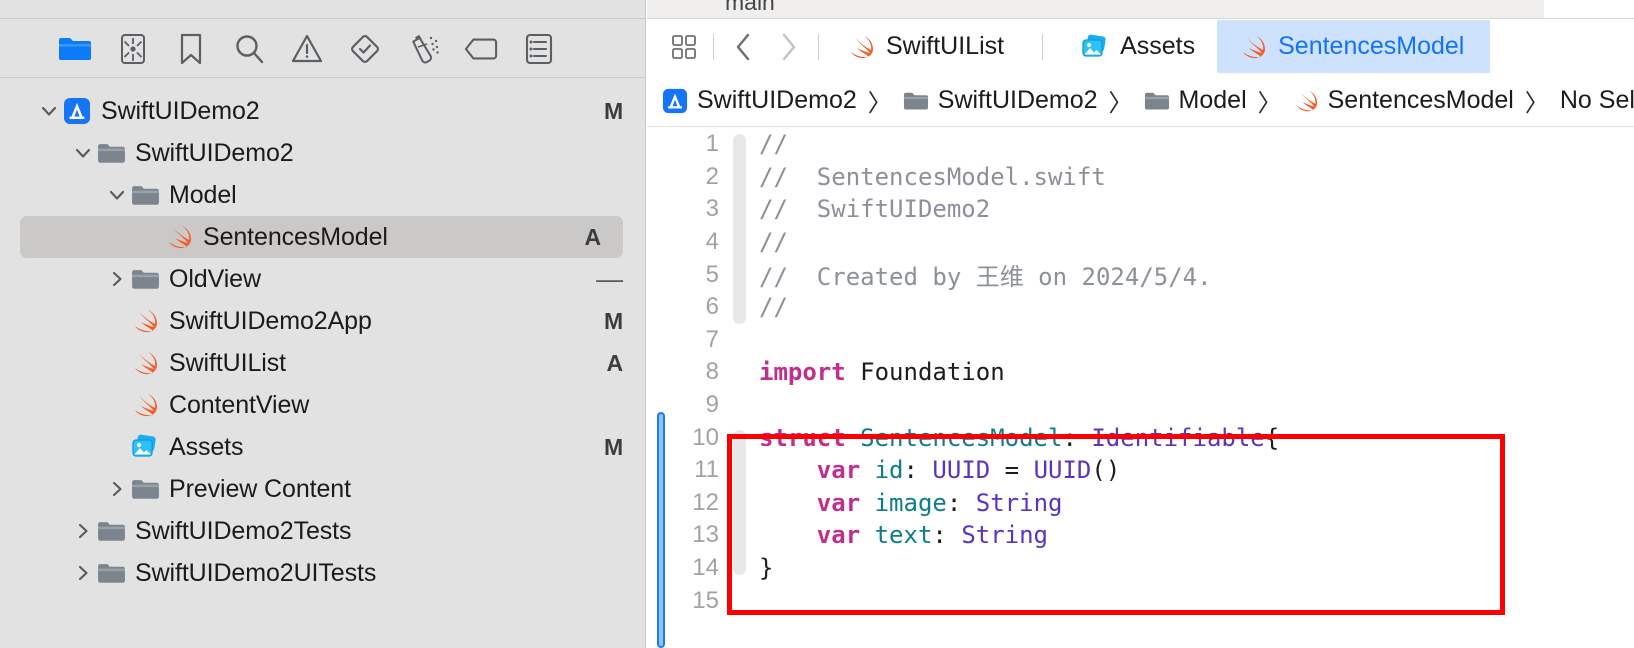 Image resolution: width=1634 pixels, height=648 pixels. What do you see at coordinates (322, 153) in the screenshot?
I see `tree-row: SwiftUIDemo2` at bounding box center [322, 153].